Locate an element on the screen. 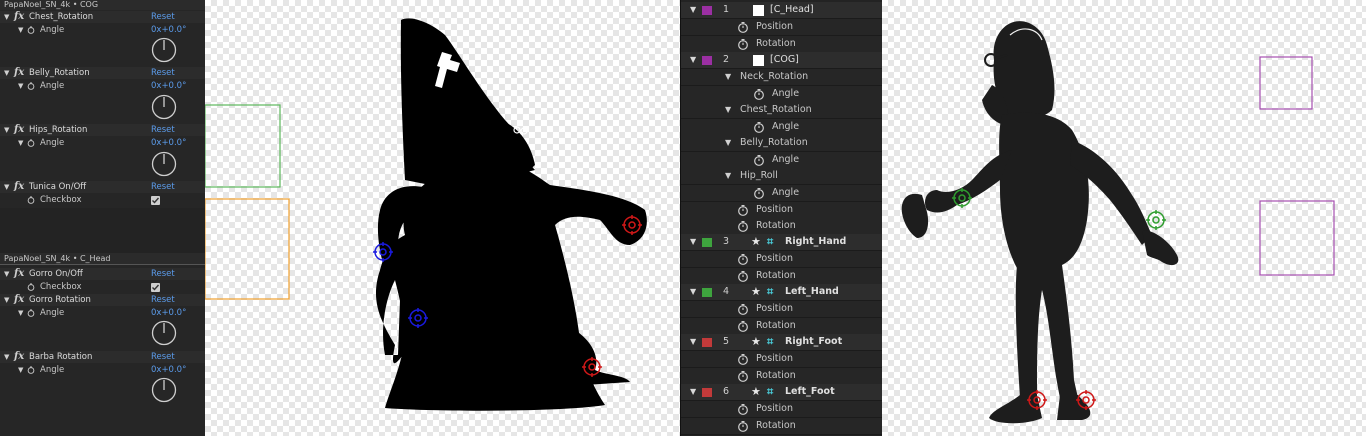 This screenshot has height=436, width=1366. effect-chest-rotation: ▼ fx Chest_Rotation Reset is located at coordinates (102, 17).